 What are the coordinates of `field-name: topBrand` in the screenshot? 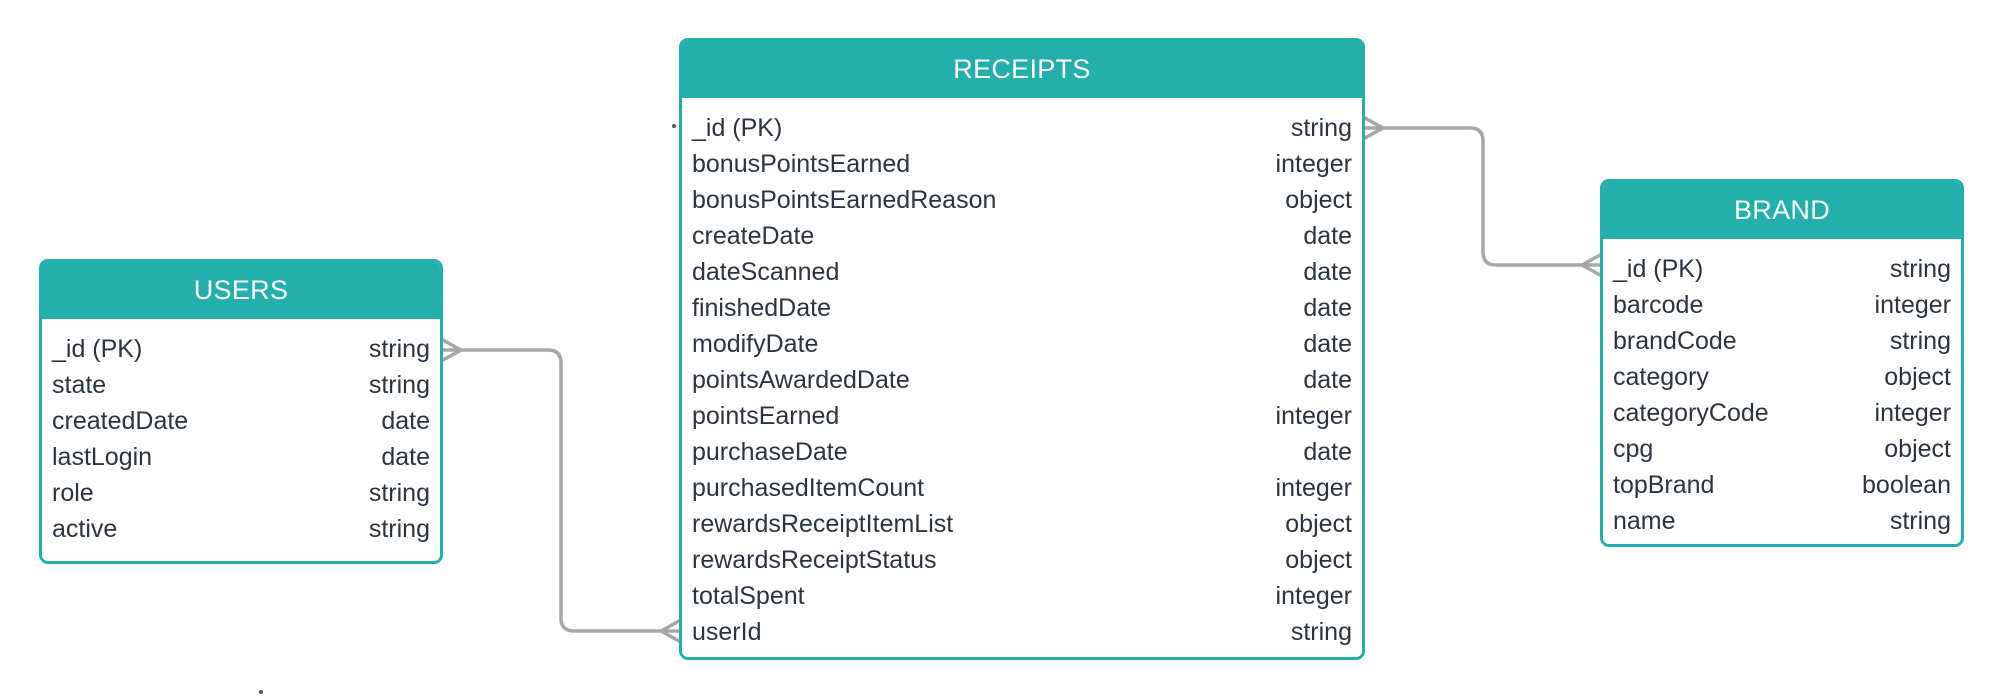 It's located at (1664, 484).